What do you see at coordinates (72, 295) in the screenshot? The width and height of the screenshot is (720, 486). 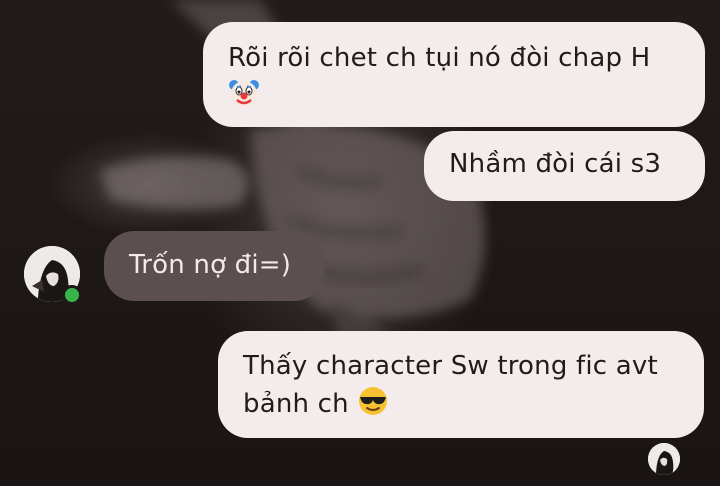 I see `online-status-indicator` at bounding box center [72, 295].